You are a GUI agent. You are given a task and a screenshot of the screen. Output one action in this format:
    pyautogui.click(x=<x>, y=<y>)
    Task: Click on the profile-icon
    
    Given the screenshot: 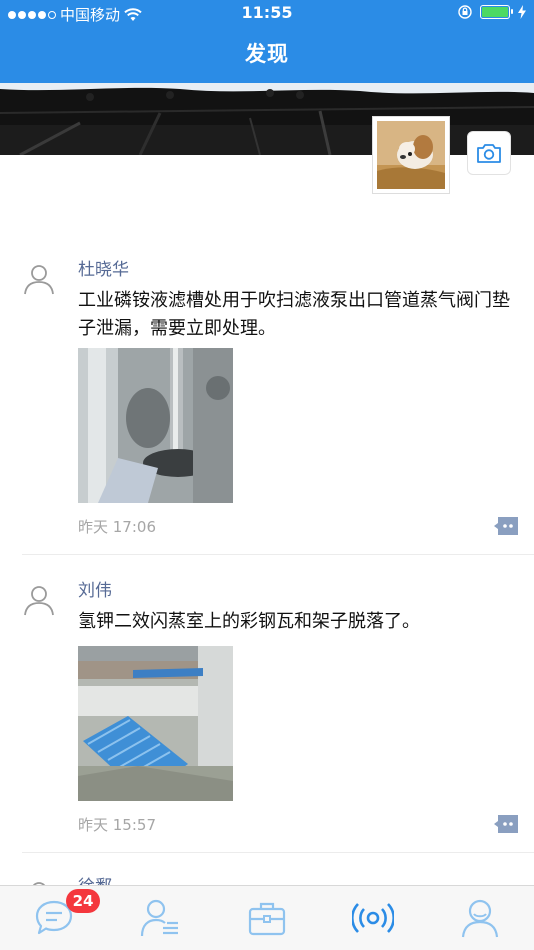 What is the action you would take?
    pyautogui.click(x=480, y=918)
    